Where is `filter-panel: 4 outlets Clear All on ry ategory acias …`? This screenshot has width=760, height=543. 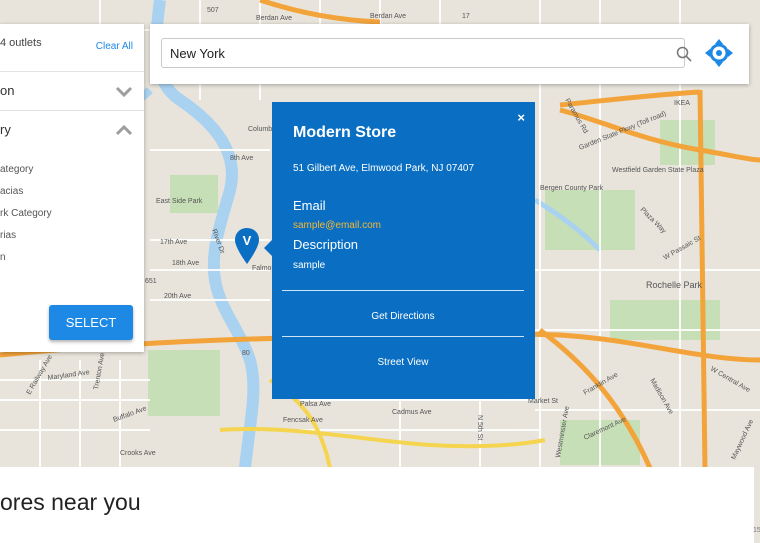
filter-panel: 4 outlets Clear All on ry ategory acias … is located at coordinates (72, 188).